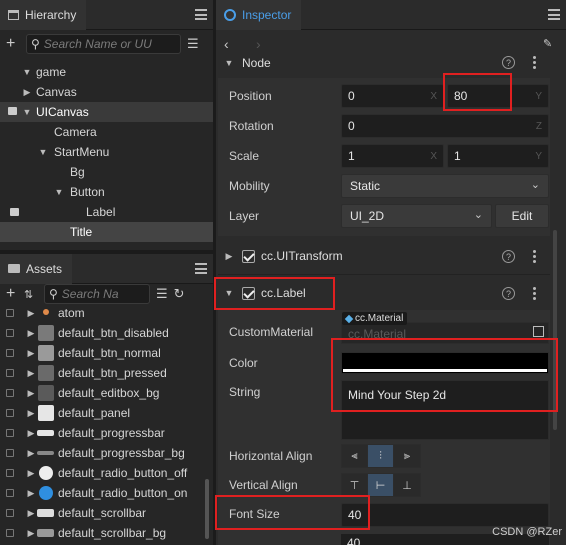 The image size is (566, 545). I want to click on inspector-tab: Inspector, so click(259, 15).